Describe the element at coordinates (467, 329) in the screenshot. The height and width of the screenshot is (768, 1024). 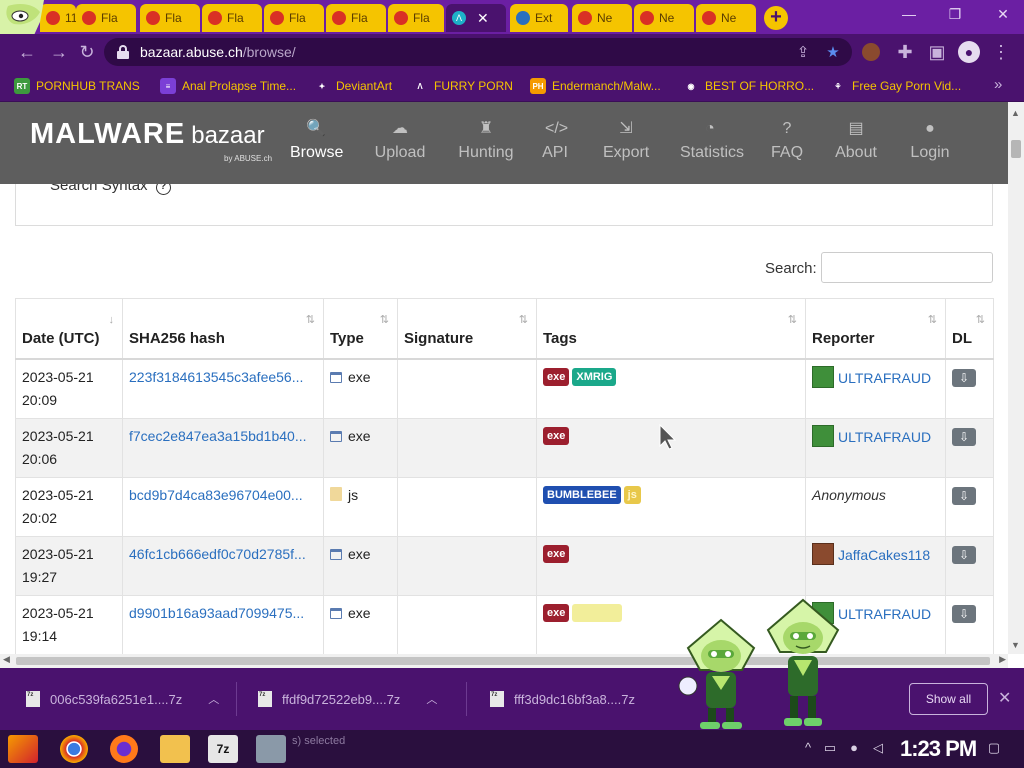
I see `column-header-signature: Signature ⇅` at that location.